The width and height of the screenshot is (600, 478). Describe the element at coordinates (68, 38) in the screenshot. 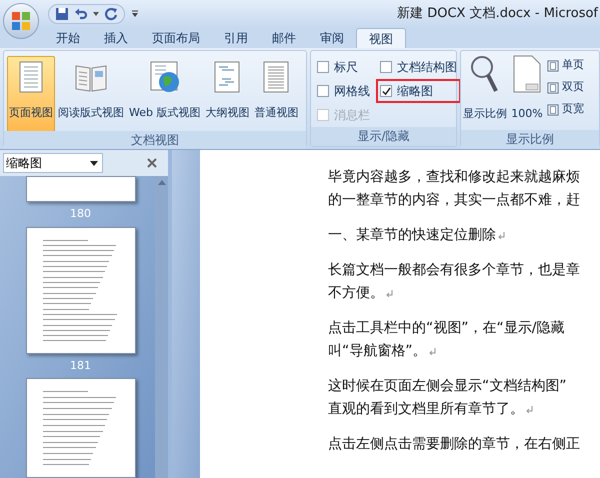

I see `ribbon-tab: 开始` at that location.